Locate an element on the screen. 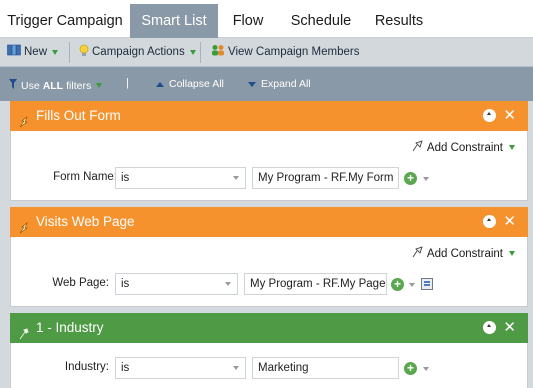 The width and height of the screenshot is (533, 388). value-text: Marketing is located at coordinates (283, 368).